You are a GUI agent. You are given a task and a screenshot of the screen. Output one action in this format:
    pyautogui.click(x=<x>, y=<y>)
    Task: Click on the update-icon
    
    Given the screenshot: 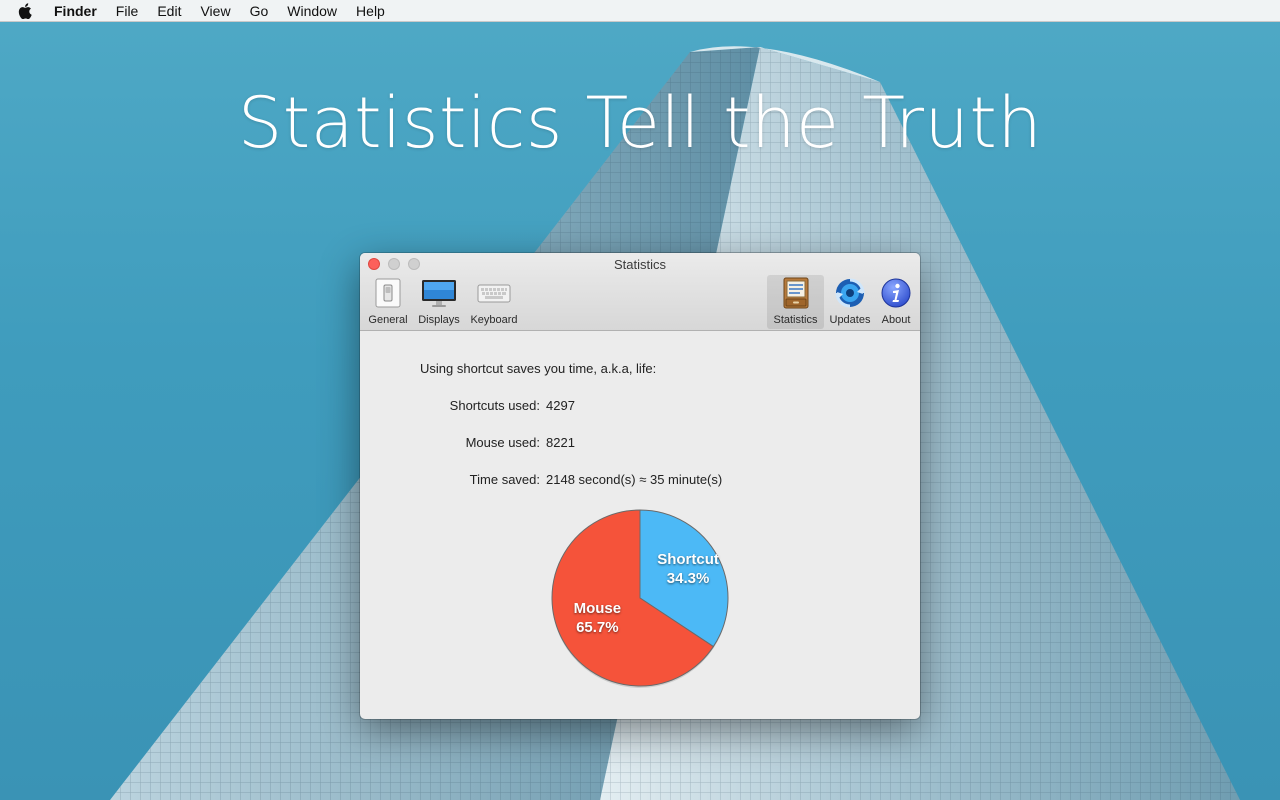 What is the action you would take?
    pyautogui.click(x=850, y=293)
    